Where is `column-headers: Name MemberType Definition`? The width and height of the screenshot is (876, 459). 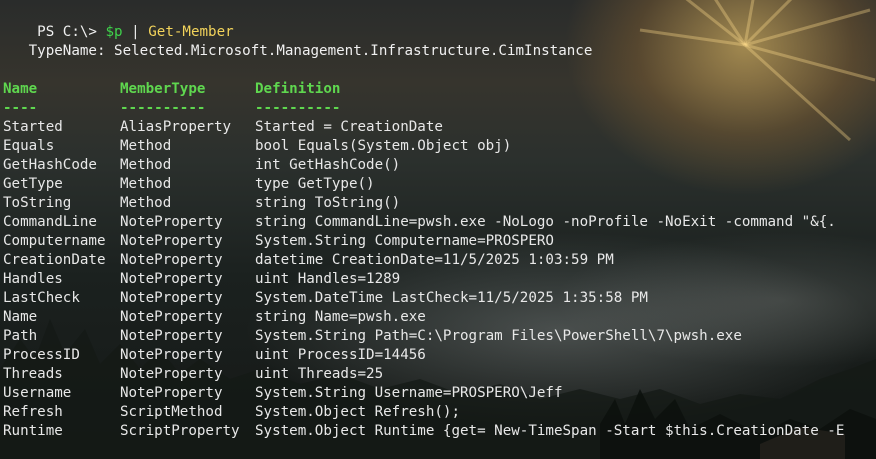 column-headers: Name MemberType Definition is located at coordinates (171, 89).